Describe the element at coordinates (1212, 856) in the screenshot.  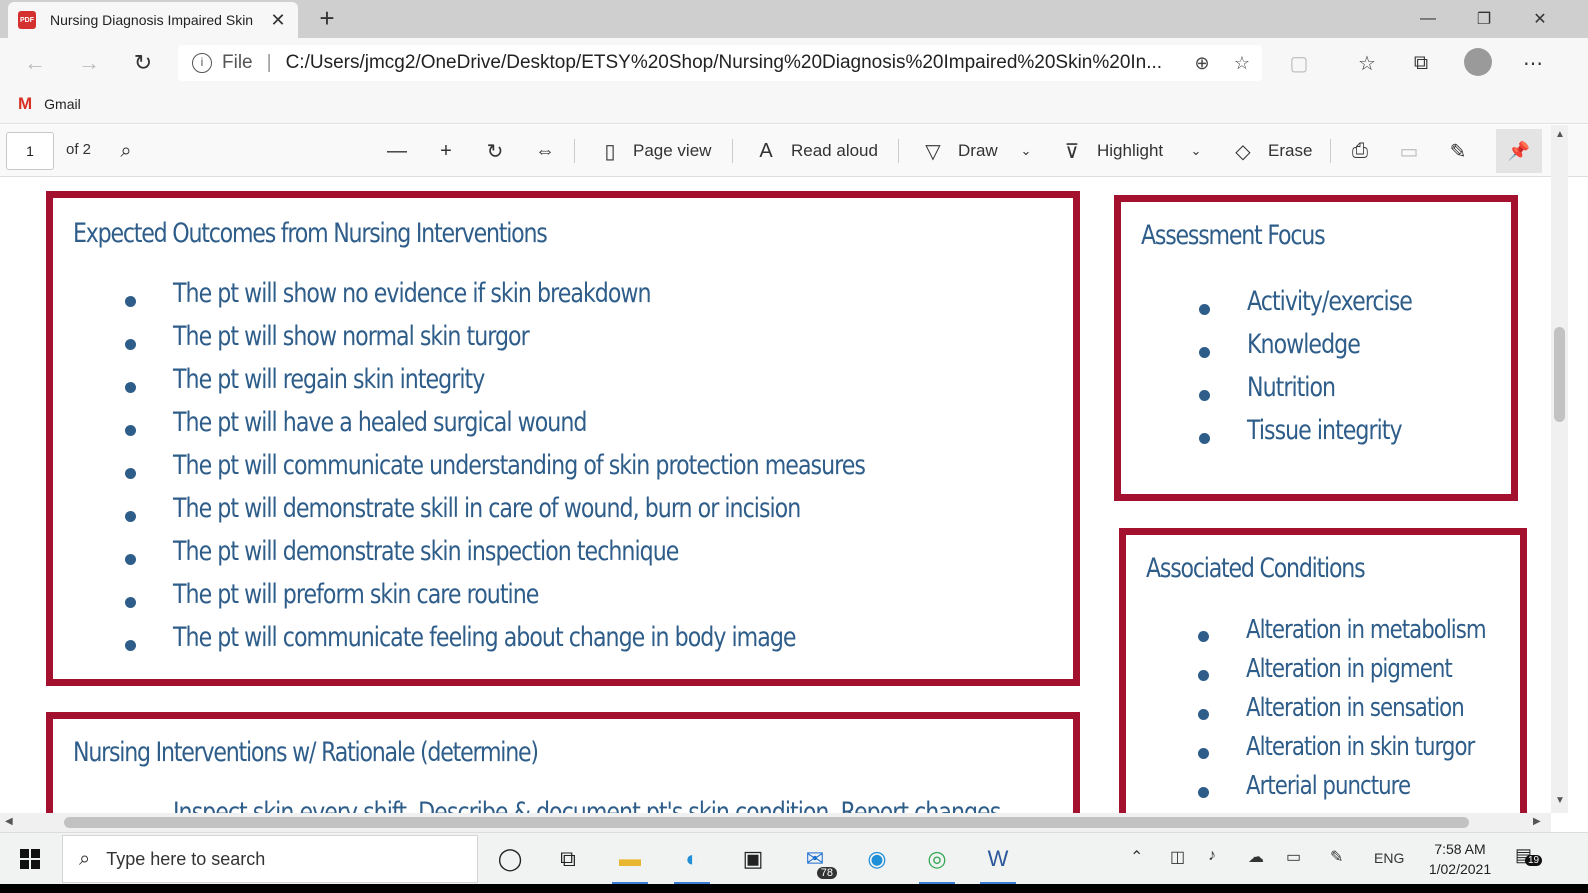
I see `volume-icon: ♪` at that location.